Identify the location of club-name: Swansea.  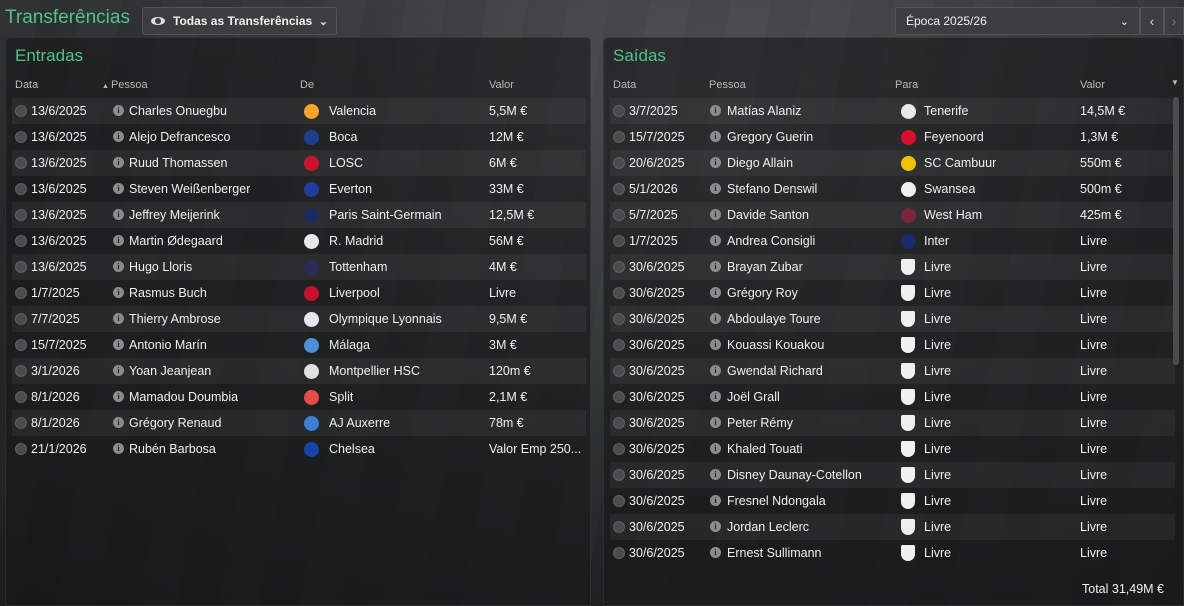
(949, 189).